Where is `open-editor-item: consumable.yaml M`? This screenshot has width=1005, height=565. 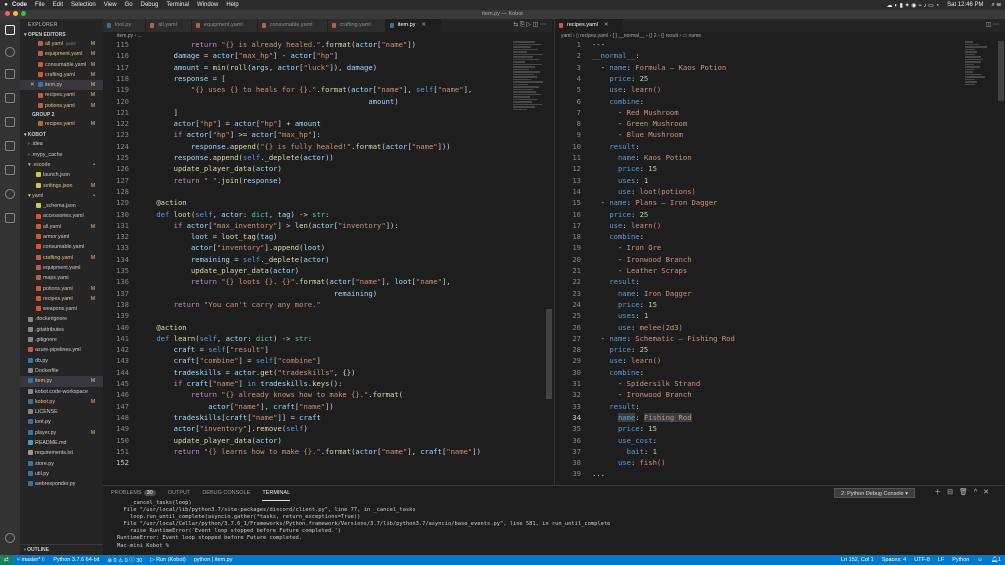
open-editor-item: consumable.yaml M is located at coordinates (61, 65).